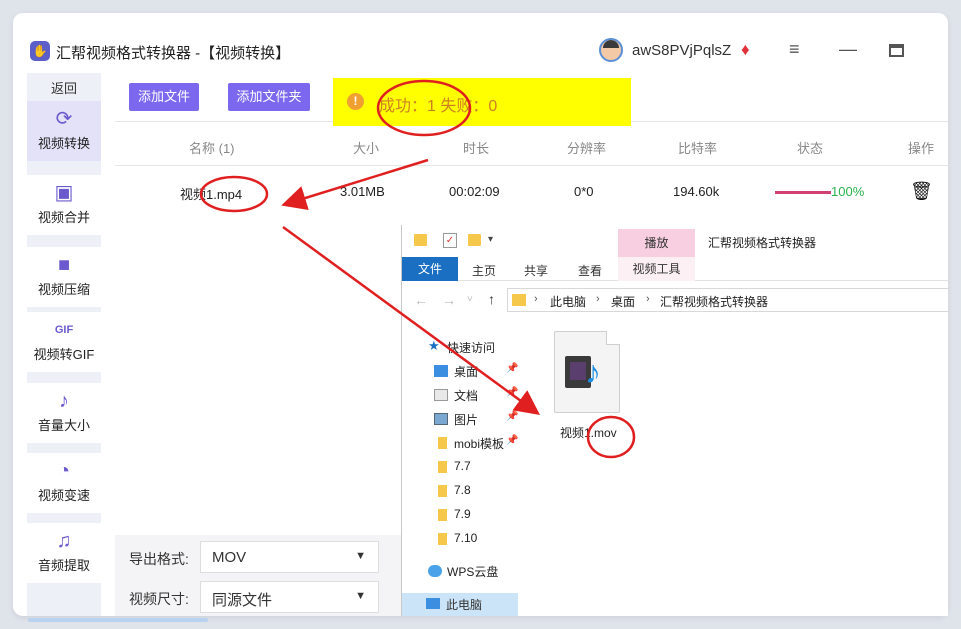 The image size is (961, 629). I want to click on nav-item-folder: 7.10, so click(467, 539).